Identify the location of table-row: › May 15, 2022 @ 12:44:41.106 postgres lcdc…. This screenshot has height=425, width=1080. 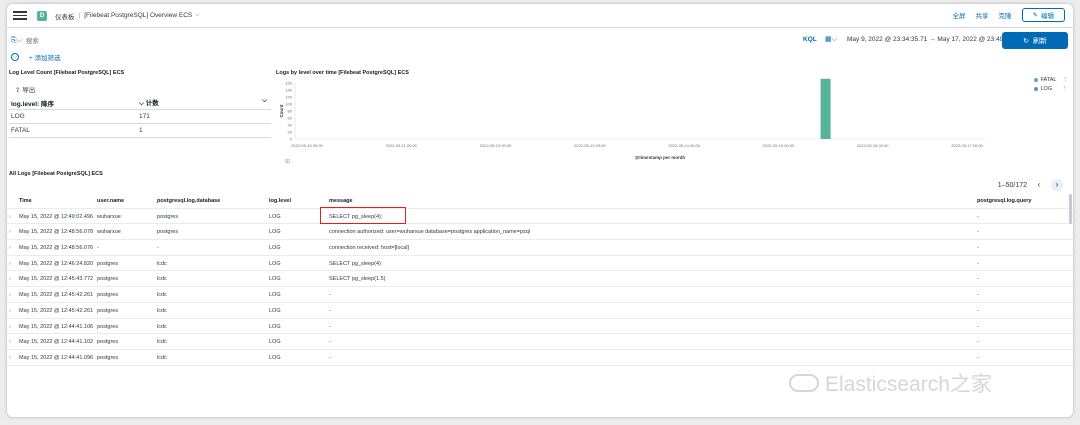
(540, 327).